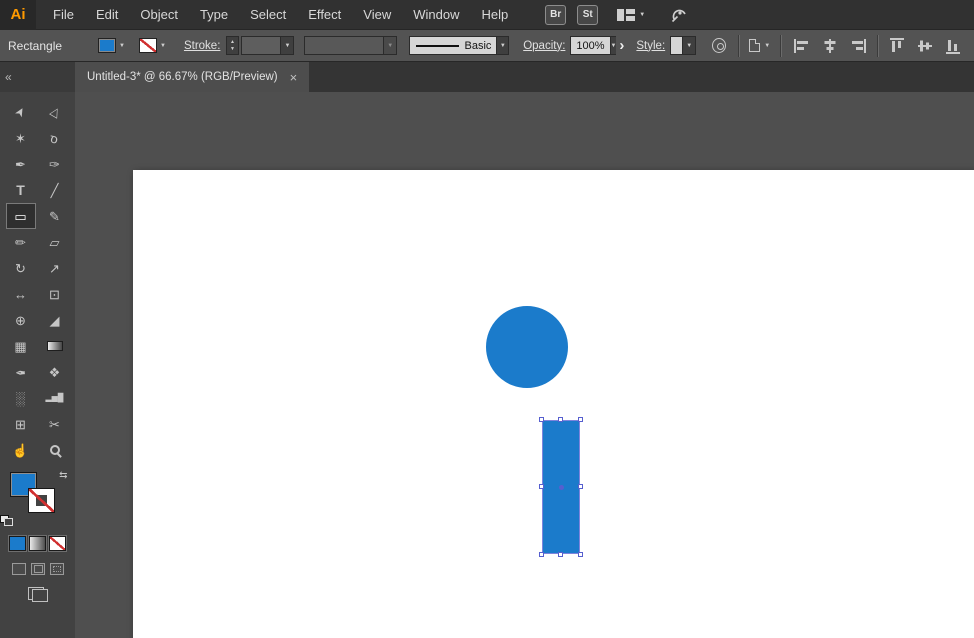 The height and width of the screenshot is (638, 974). Describe the element at coordinates (459, 45) in the screenshot. I see `brush-definition-select: Basic ▼` at that location.